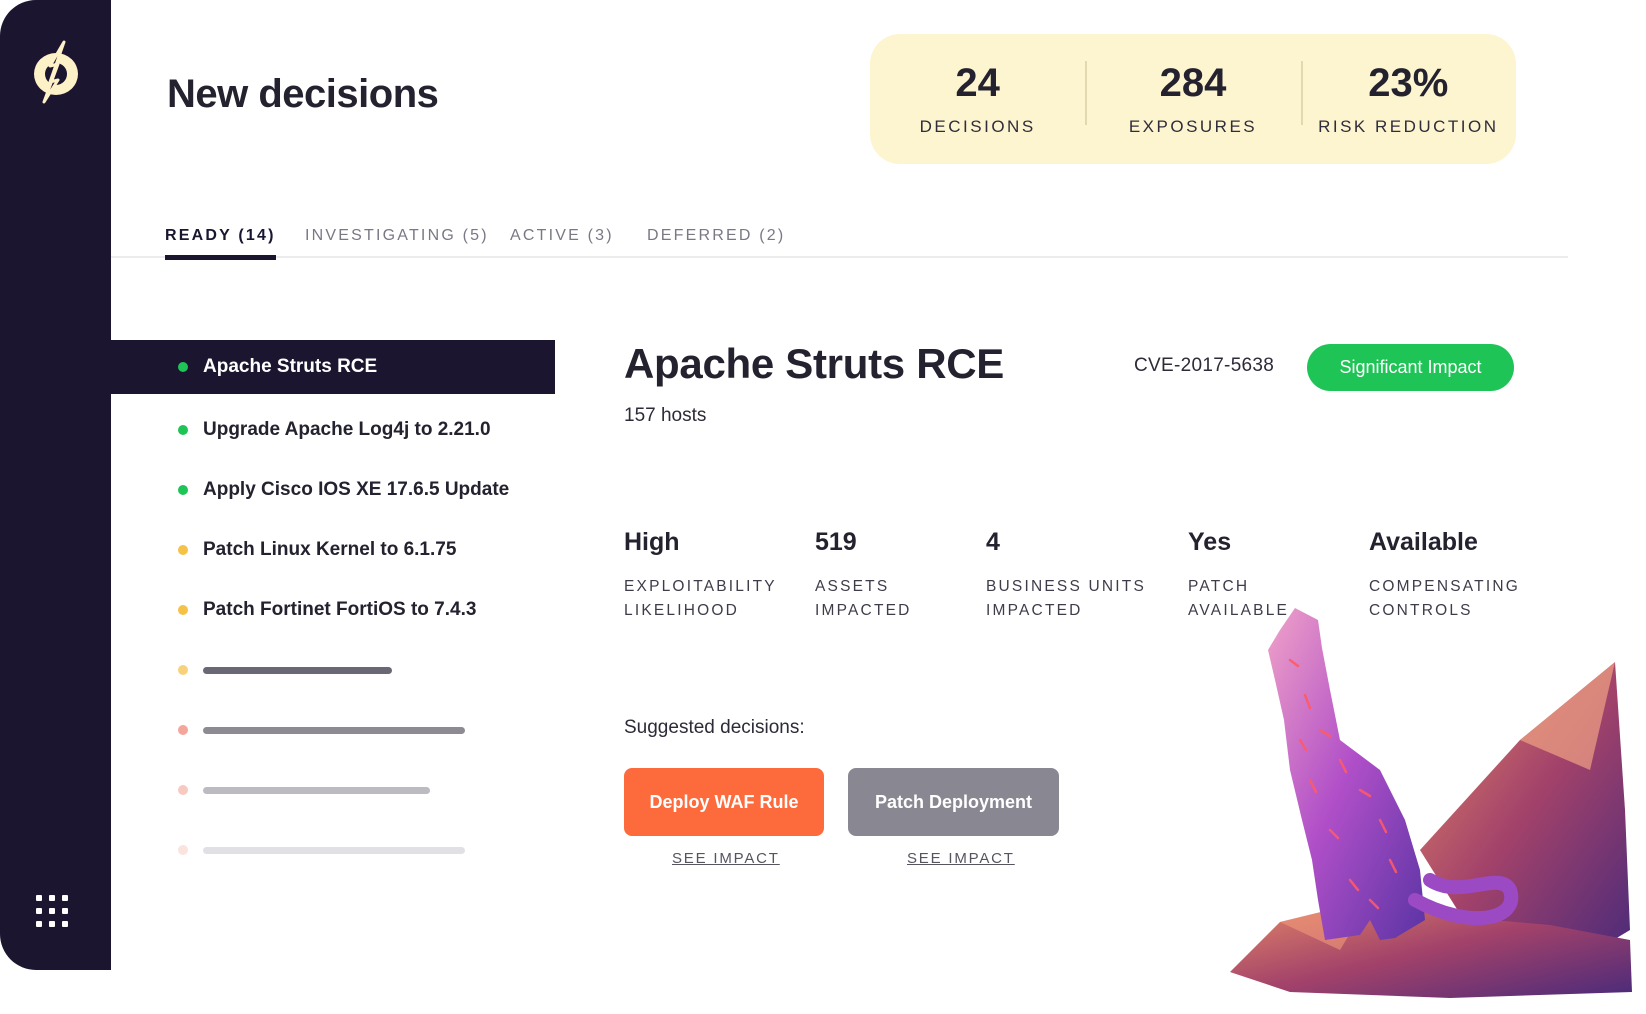 The width and height of the screenshot is (1646, 1014). I want to click on decision-label: Apply Cisco IOS XE 17.6.5 Update, so click(356, 489).